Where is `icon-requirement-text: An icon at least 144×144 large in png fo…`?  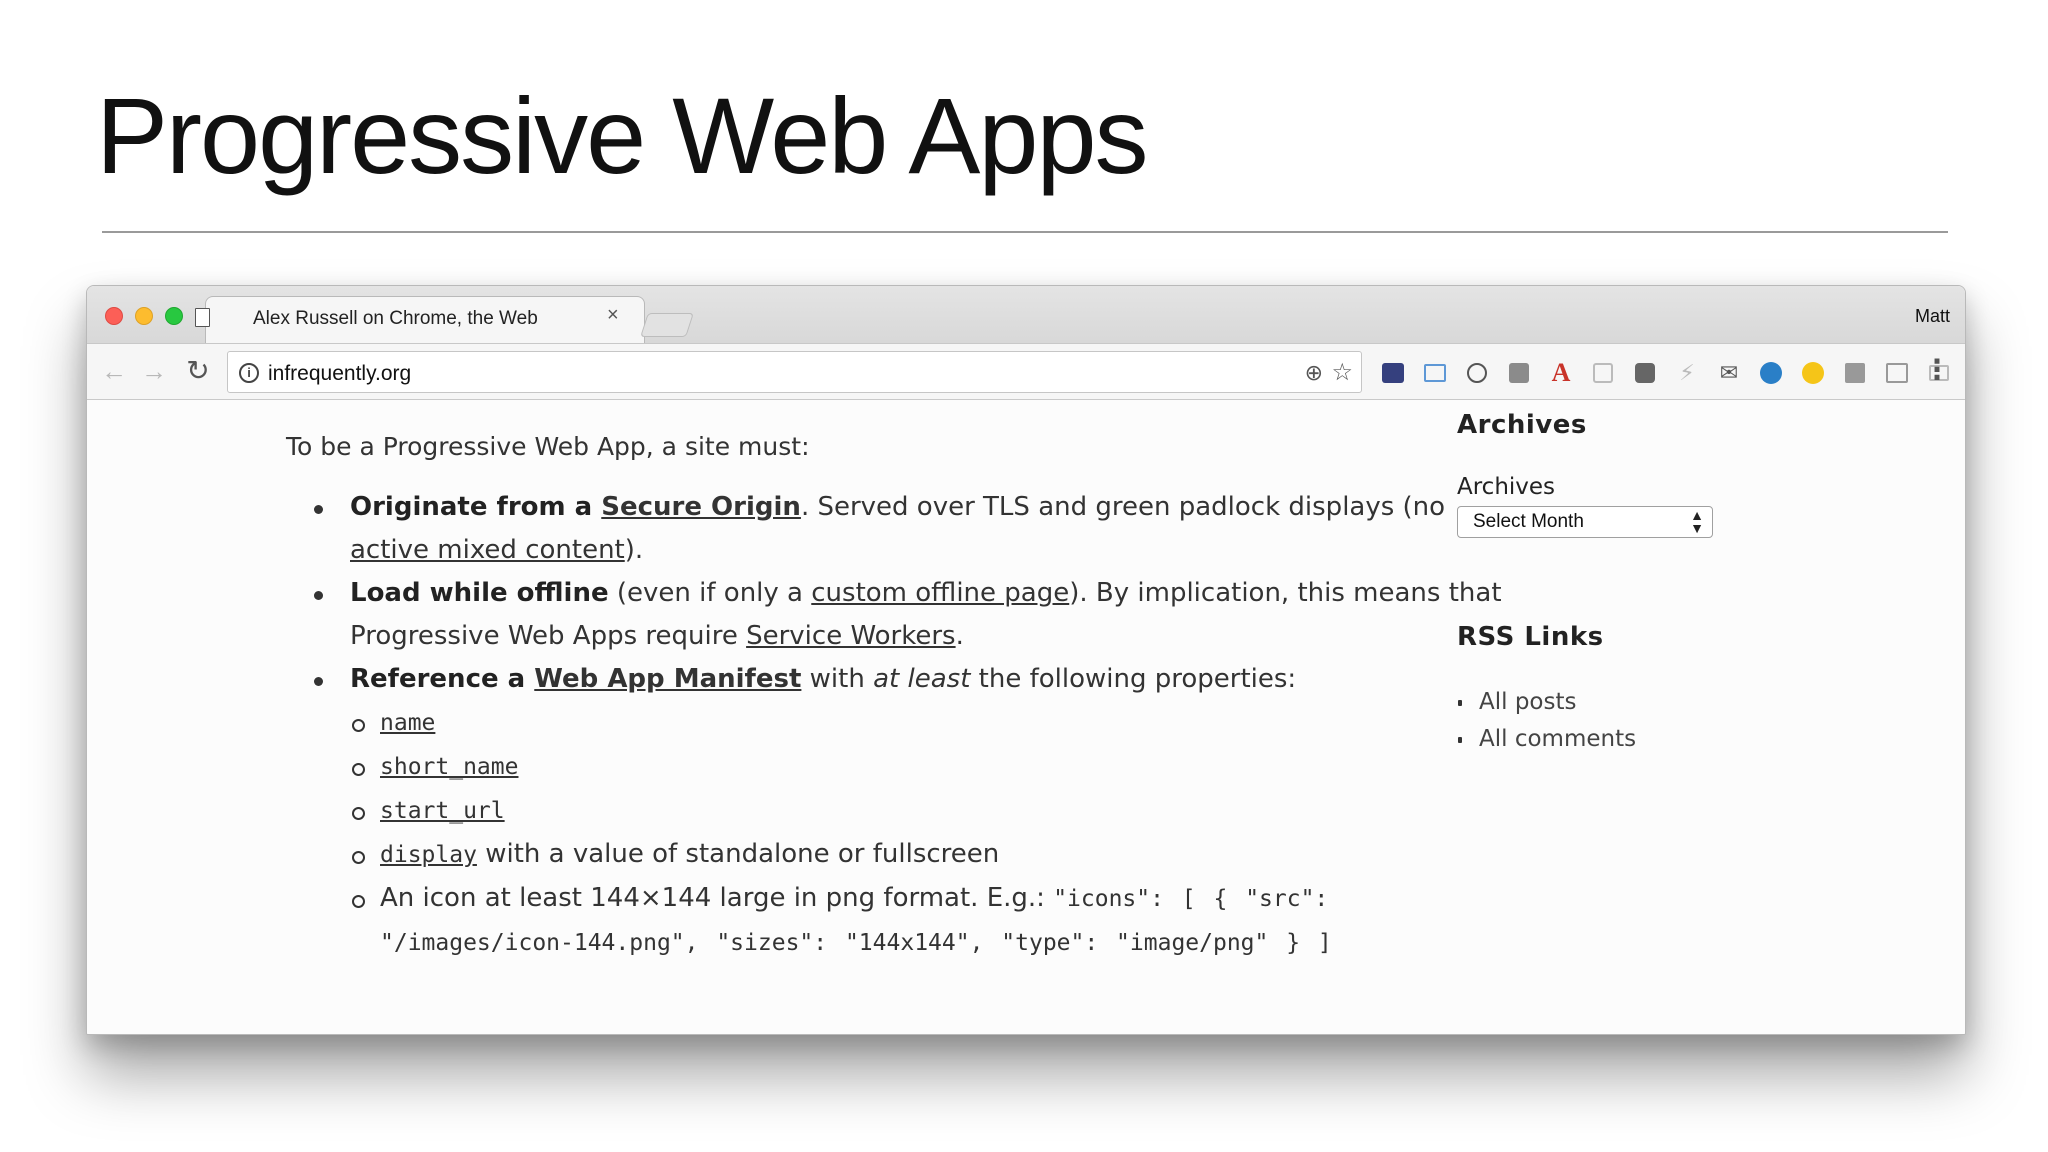 icon-requirement-text: An icon at least 144×144 large in png fo… is located at coordinates (717, 898).